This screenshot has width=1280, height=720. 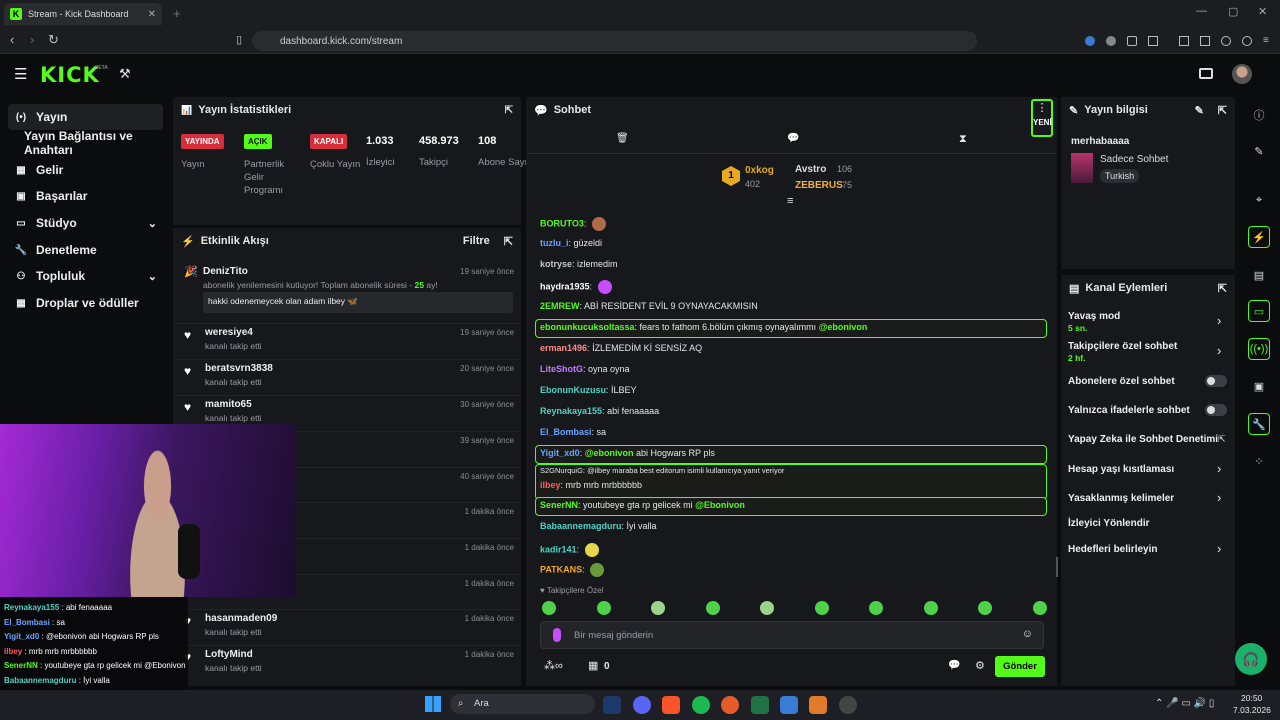 What do you see at coordinates (53, 40) in the screenshot?
I see `reload-icon: ↻` at bounding box center [53, 40].